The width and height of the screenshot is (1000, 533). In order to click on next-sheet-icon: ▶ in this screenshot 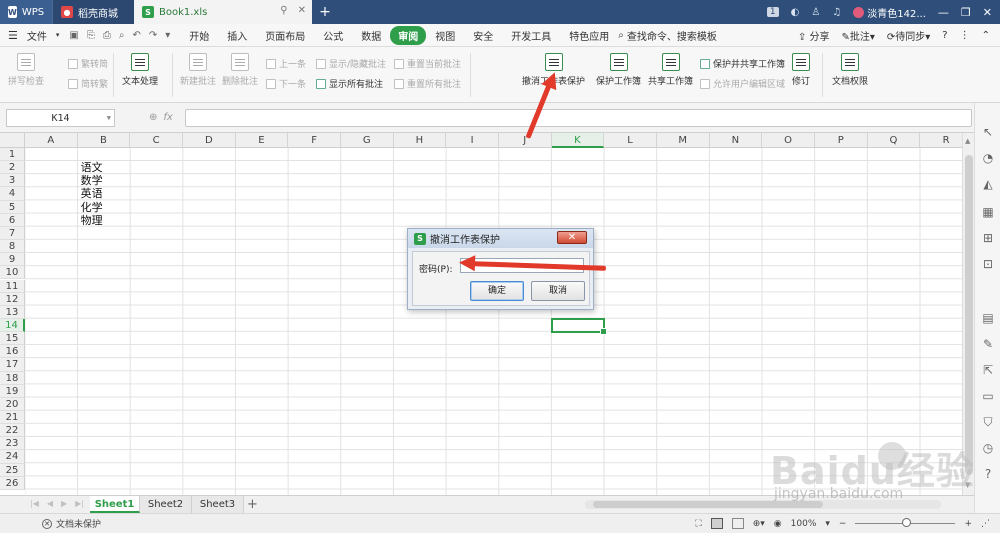, I will do `click(64, 503)`.